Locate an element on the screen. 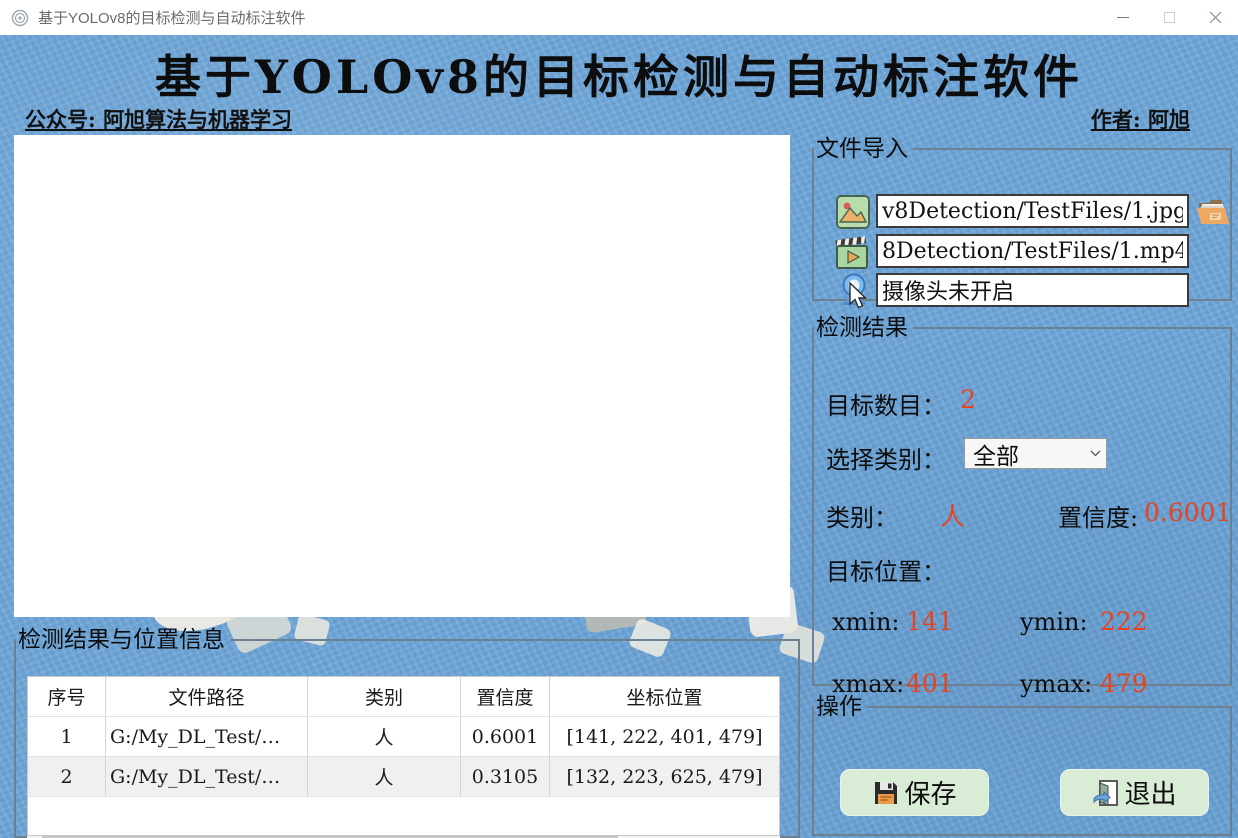 The height and width of the screenshot is (838, 1238). target-count-label: 目标数目： is located at coordinates (886, 406).